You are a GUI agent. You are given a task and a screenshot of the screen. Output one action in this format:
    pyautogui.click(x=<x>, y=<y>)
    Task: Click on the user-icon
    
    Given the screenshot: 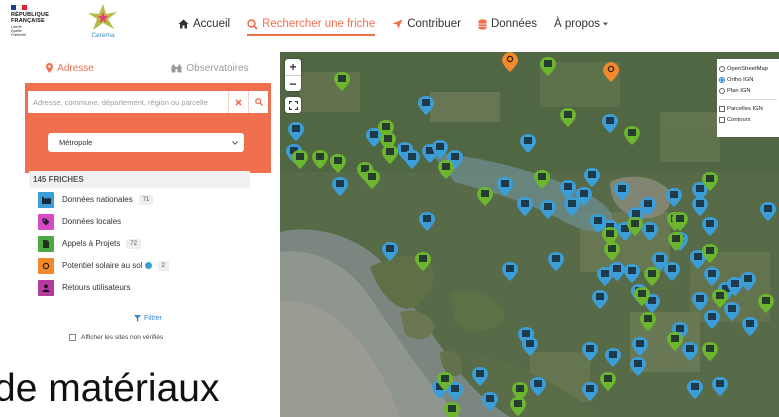 What is the action you would take?
    pyautogui.click(x=46, y=287)
    